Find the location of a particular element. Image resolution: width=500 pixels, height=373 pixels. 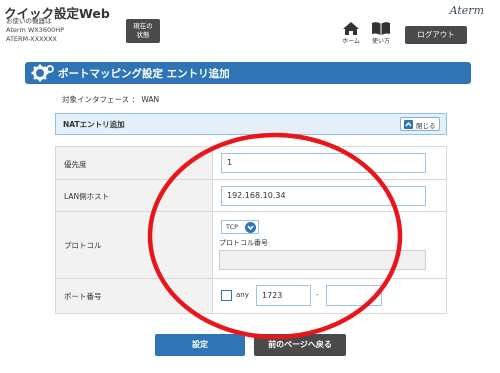

row-priority: 優先度 1 is located at coordinates (251, 163).